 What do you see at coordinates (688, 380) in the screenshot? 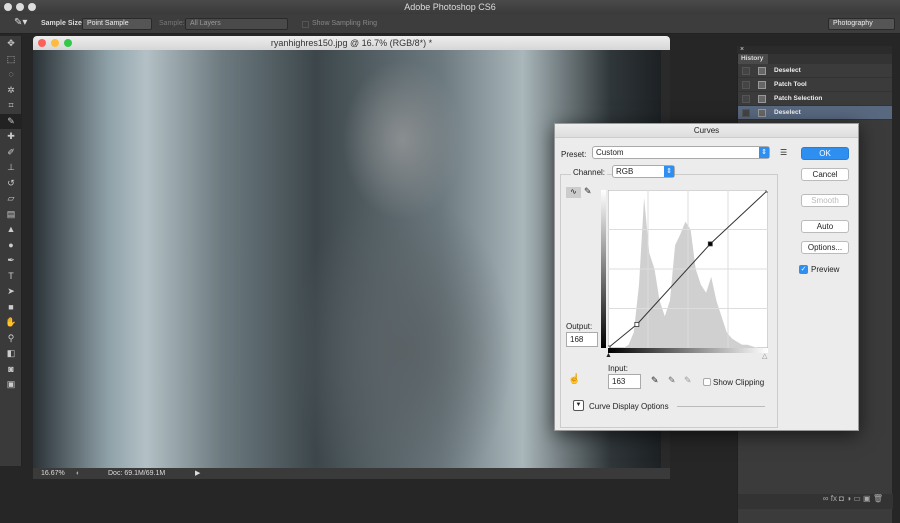
I see `white-eyedropper-icon: ✎` at bounding box center [688, 380].